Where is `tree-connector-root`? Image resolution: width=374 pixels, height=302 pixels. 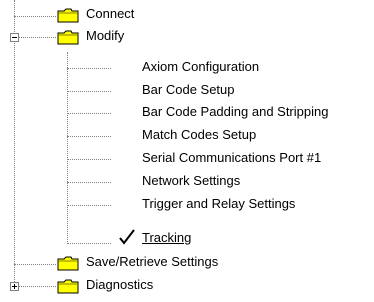 tree-connector-root is located at coordinates (14, 143).